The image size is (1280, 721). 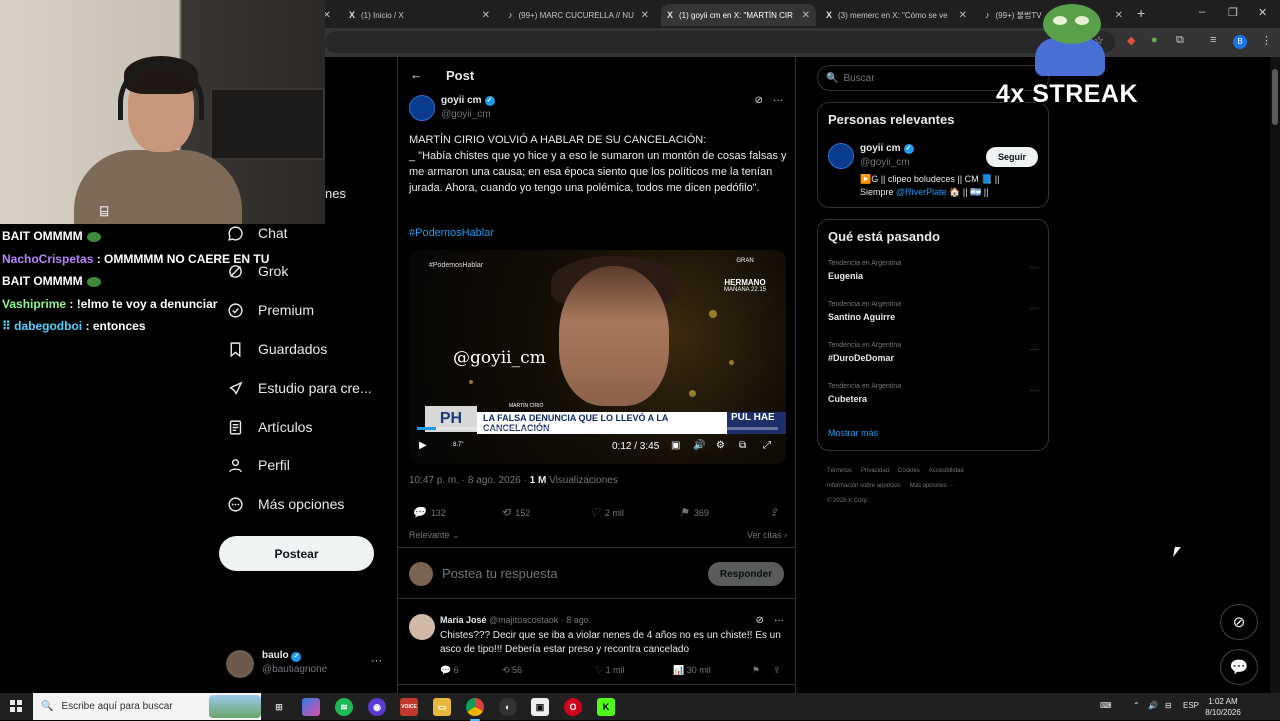 I want to click on footer-link: Cookies, so click(x=909, y=471).